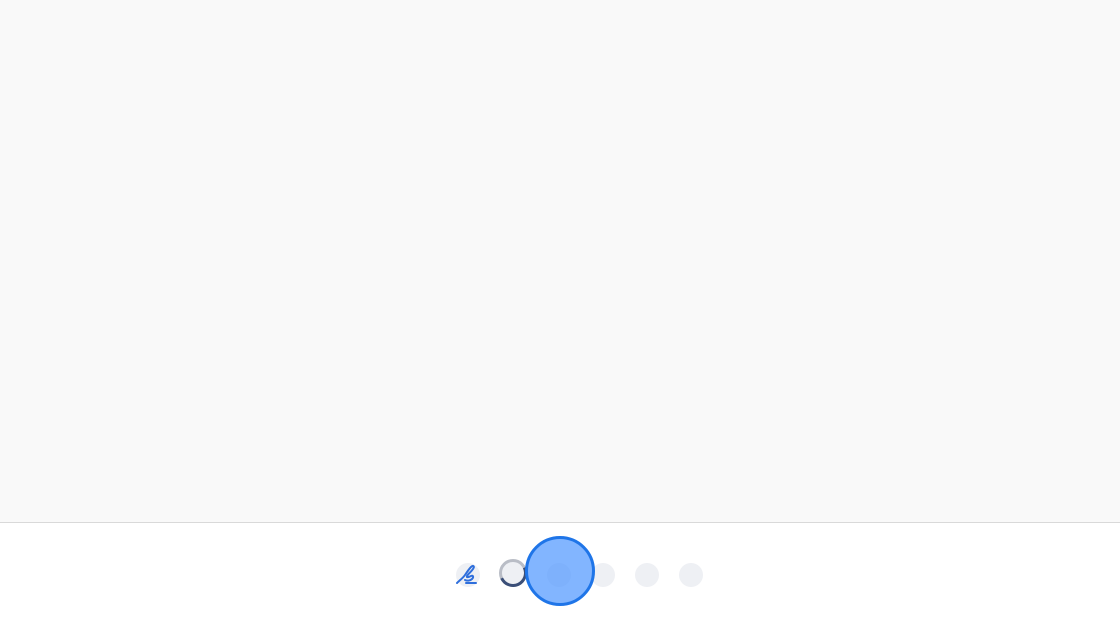 The image size is (1120, 626). I want to click on signature-tool-button, so click(468, 575).